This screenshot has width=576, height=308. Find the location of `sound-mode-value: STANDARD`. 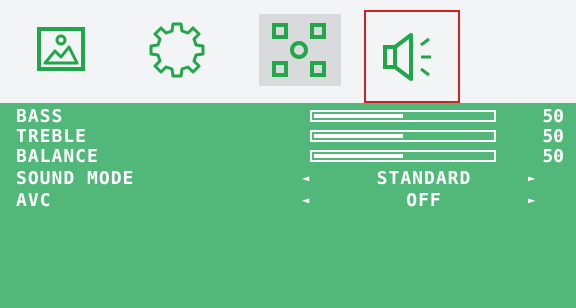

sound-mode-value: STANDARD is located at coordinates (424, 178).